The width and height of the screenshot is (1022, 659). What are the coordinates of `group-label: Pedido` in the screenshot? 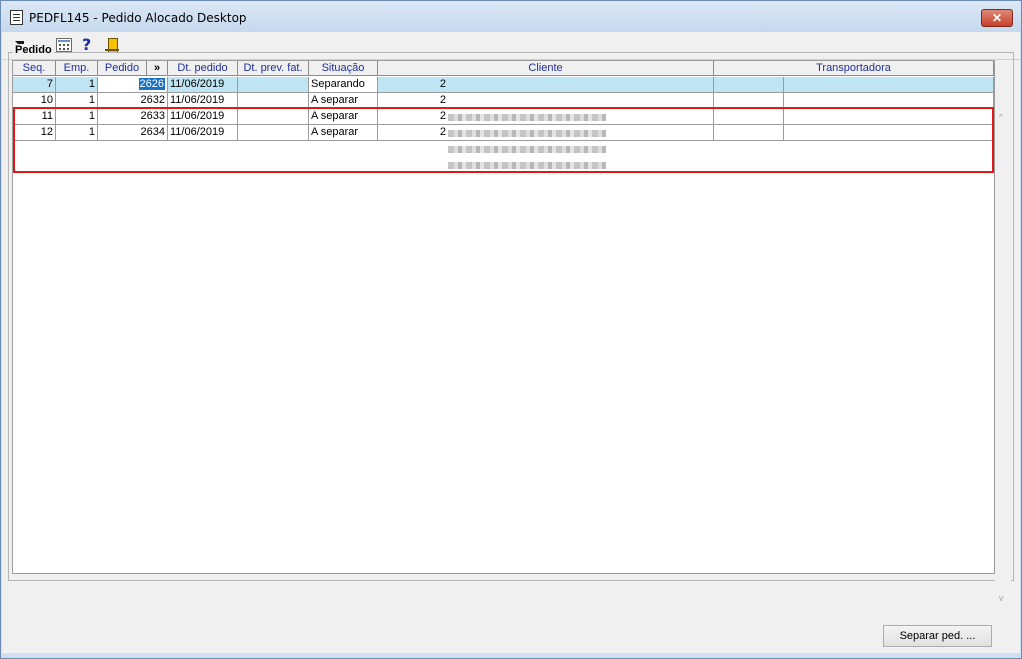 It's located at (33, 50).